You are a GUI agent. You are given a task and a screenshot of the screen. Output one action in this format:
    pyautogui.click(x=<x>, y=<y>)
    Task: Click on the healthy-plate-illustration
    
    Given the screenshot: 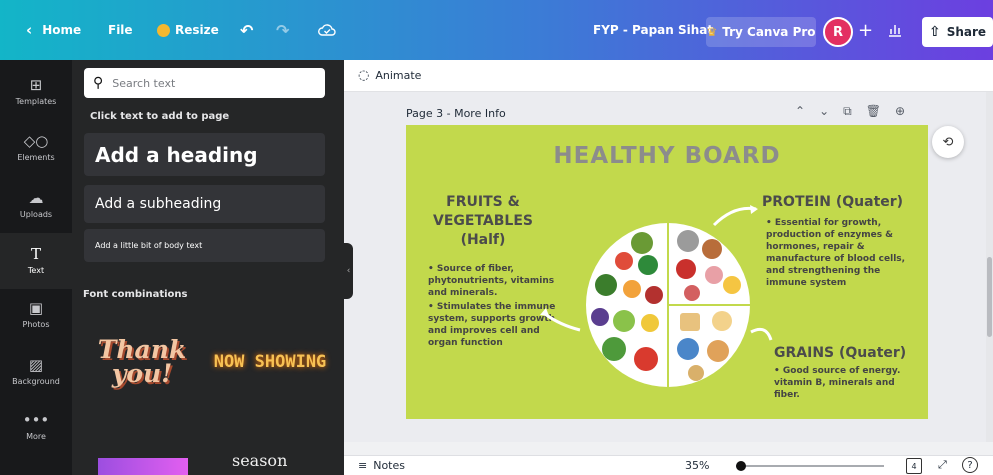 What is the action you would take?
    pyautogui.click(x=668, y=305)
    